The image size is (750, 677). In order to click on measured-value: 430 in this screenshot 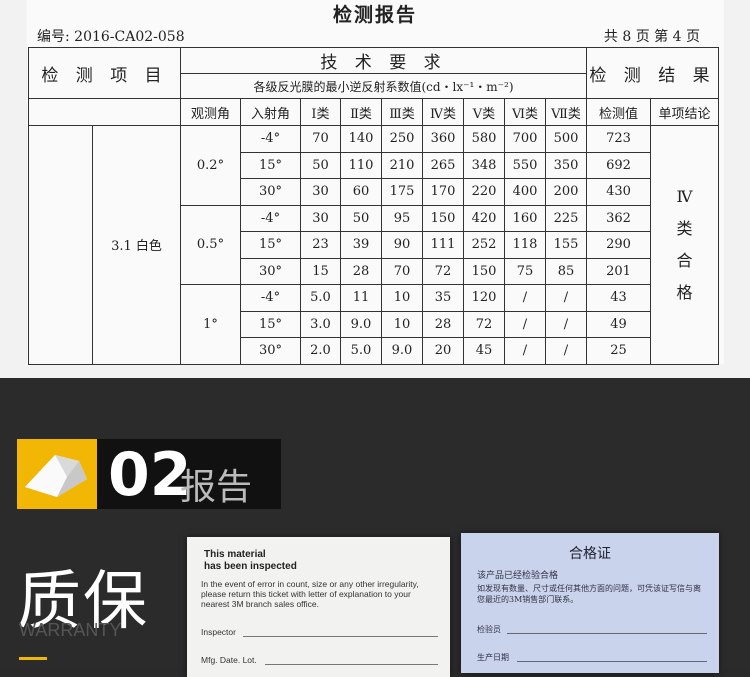, I will do `click(618, 192)`.